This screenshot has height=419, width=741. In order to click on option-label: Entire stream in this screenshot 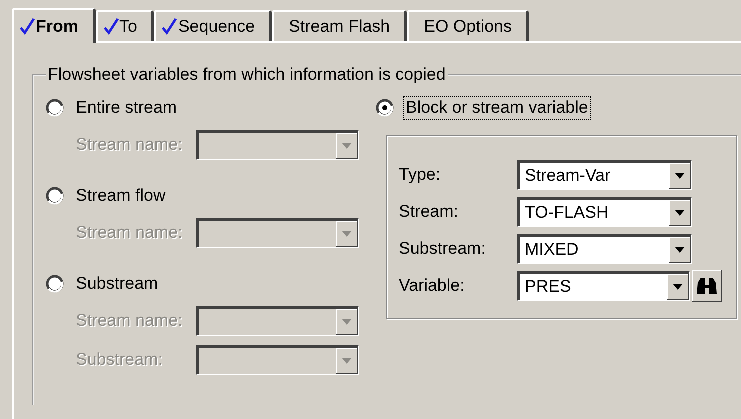, I will do `click(126, 108)`.